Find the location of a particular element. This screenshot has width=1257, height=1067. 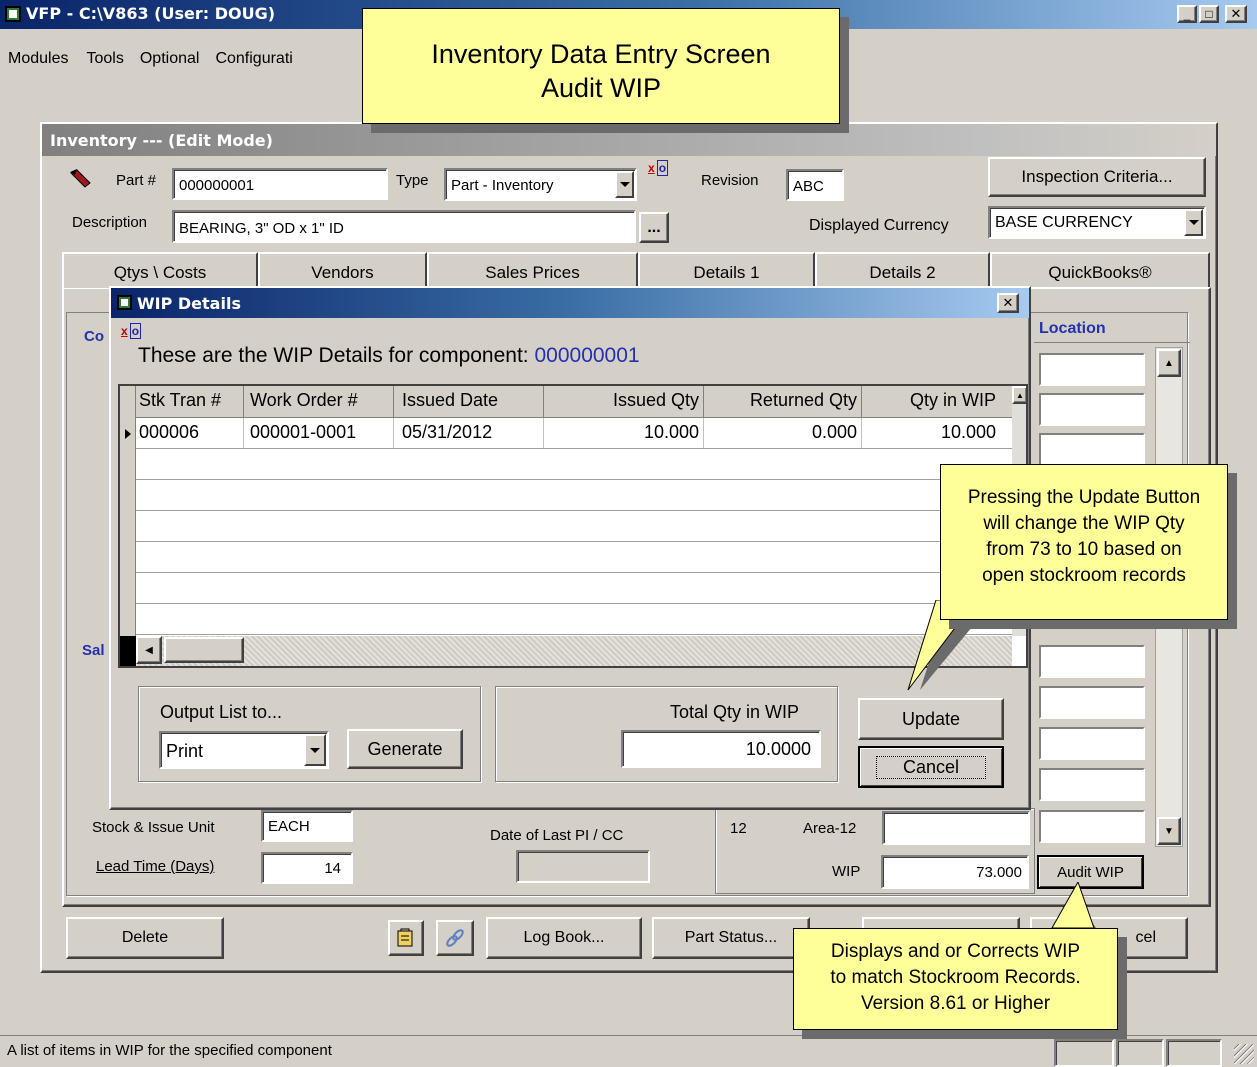

status-panel is located at coordinates (1084, 1053).